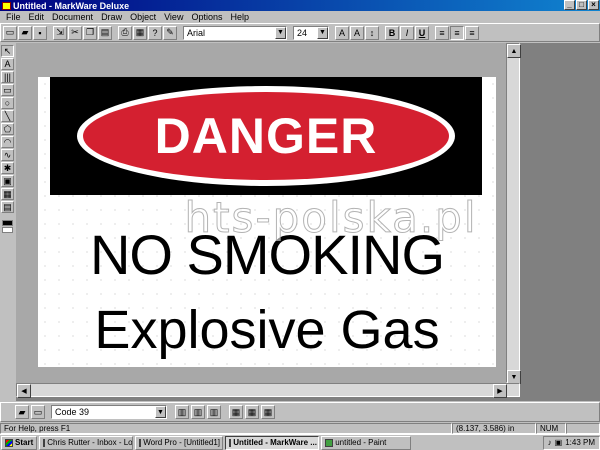 Image resolution: width=600 pixels, height=450 pixels. What do you see at coordinates (7, 207) in the screenshot?
I see `fill-tool-icon: ▤` at bounding box center [7, 207].